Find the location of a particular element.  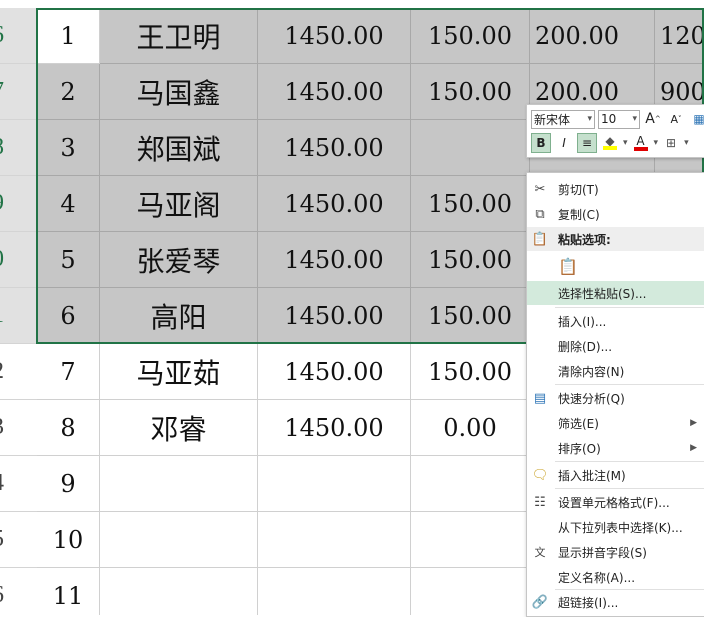

format-painter-icon: ▦ is located at coordinates (696, 119).